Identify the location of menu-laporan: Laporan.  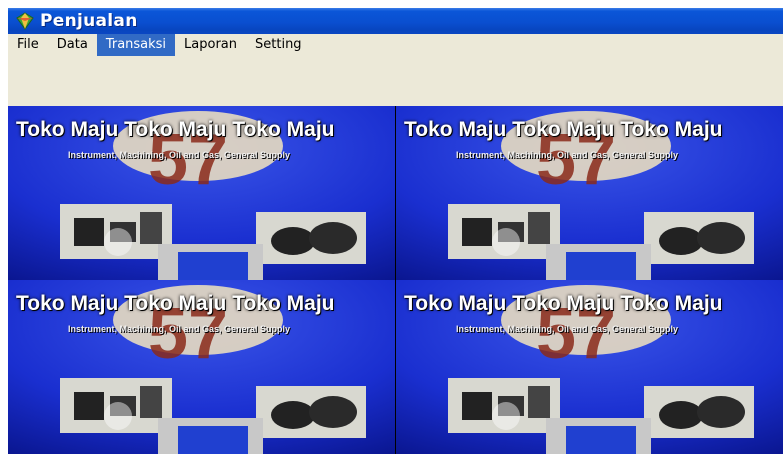
(210, 45).